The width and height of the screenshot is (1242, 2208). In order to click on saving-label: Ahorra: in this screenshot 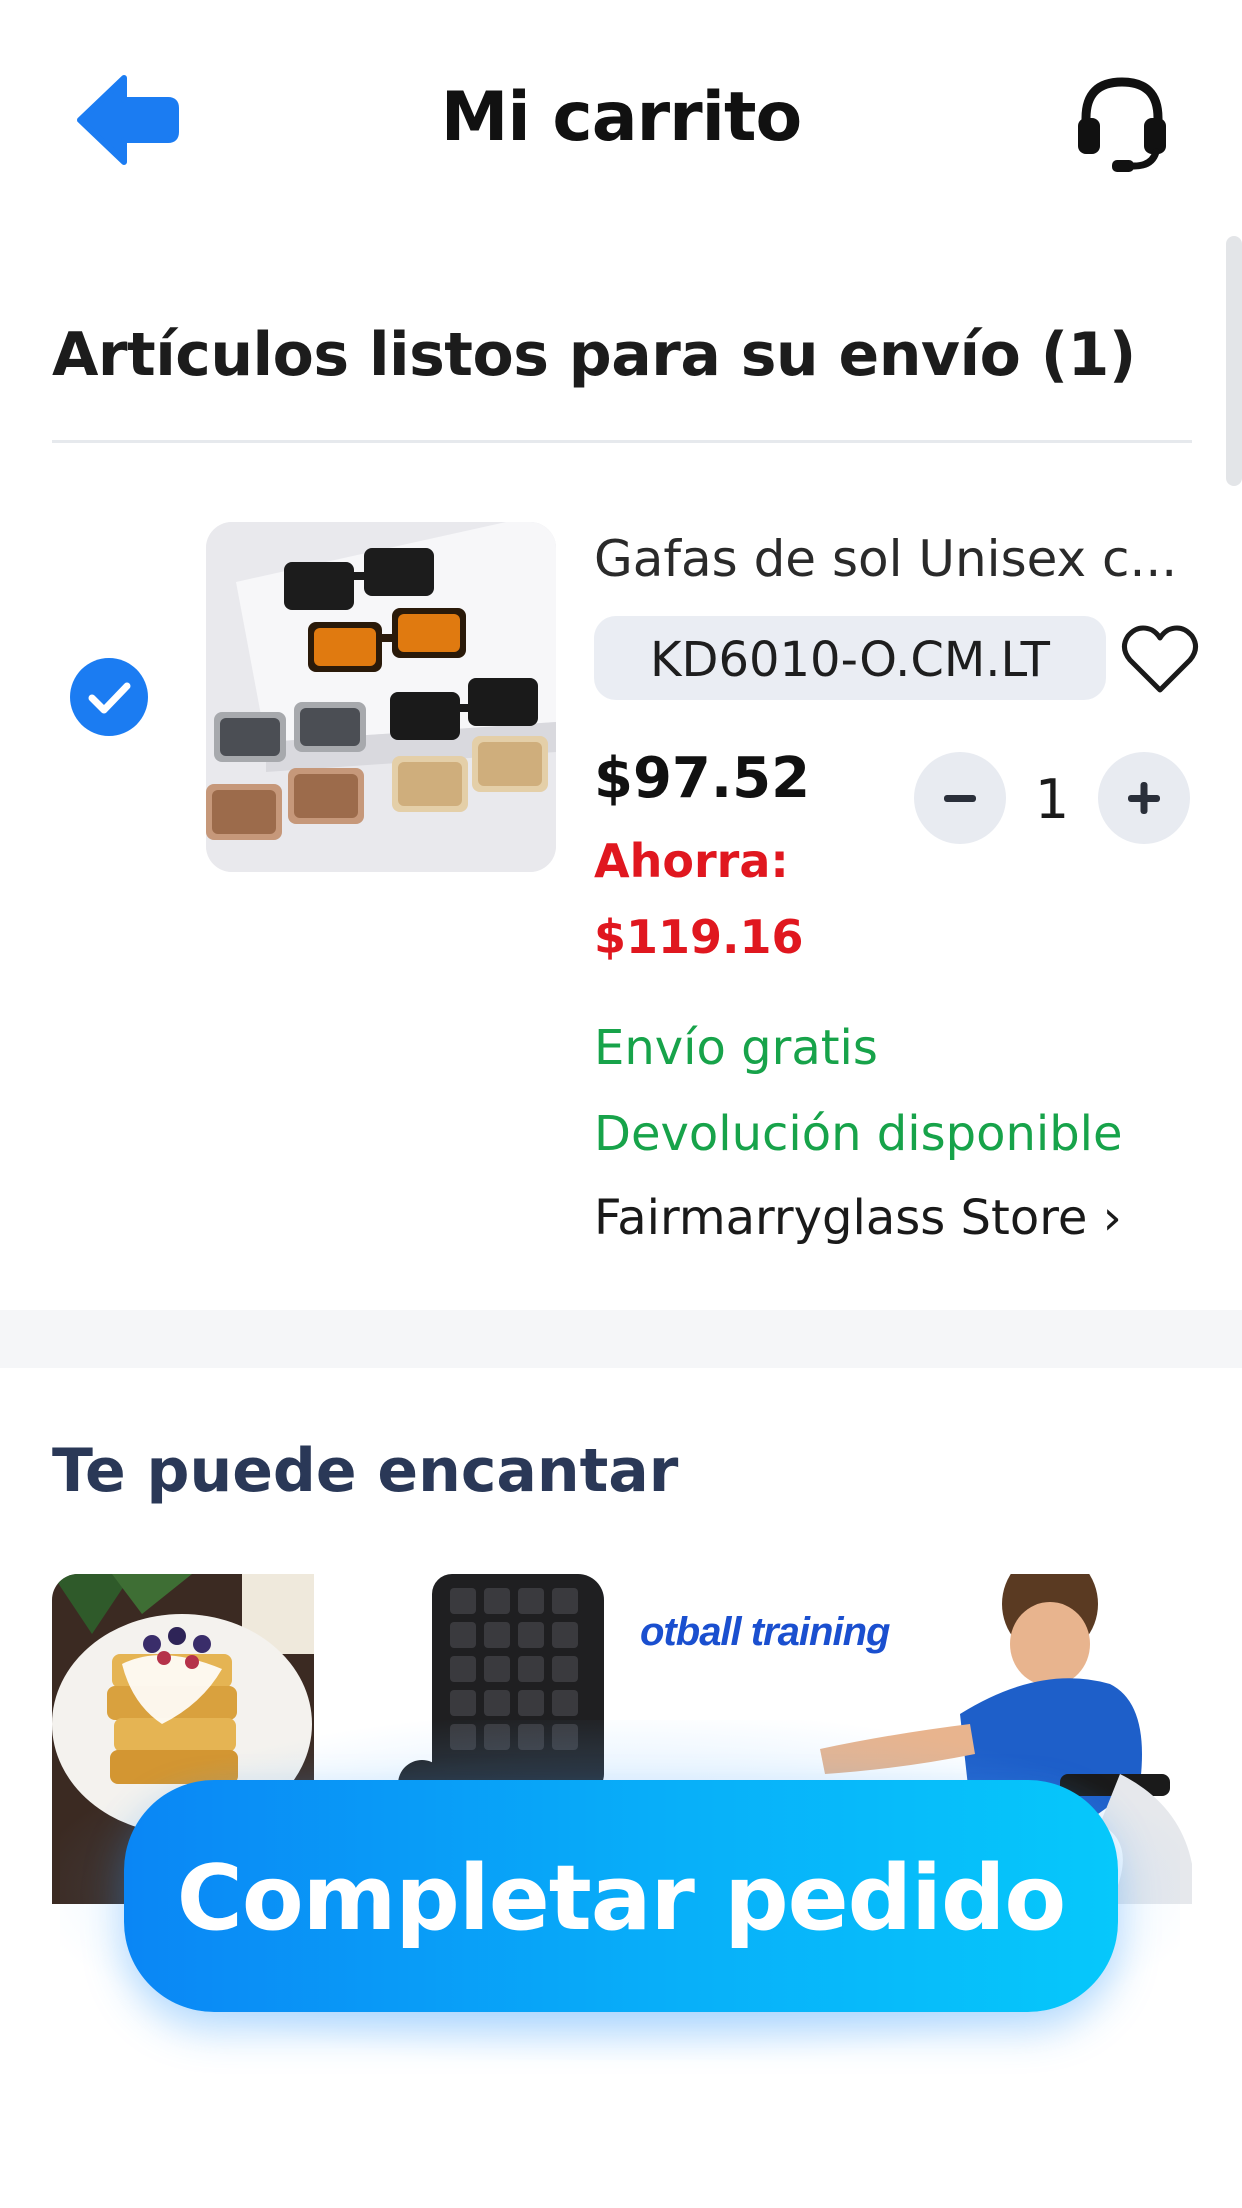, I will do `click(691, 861)`.